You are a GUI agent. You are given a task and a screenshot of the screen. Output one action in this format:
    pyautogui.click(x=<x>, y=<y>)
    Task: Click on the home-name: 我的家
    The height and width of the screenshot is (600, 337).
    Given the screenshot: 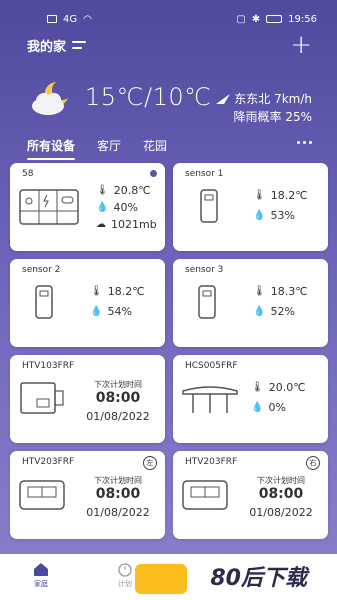 What is the action you would take?
    pyautogui.click(x=47, y=47)
    